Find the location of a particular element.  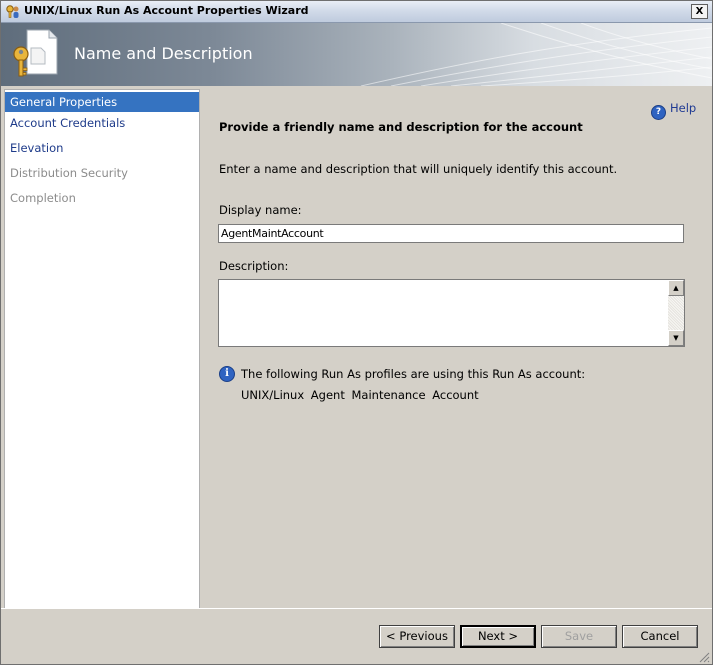

help-link: ? Help is located at coordinates (673, 110).